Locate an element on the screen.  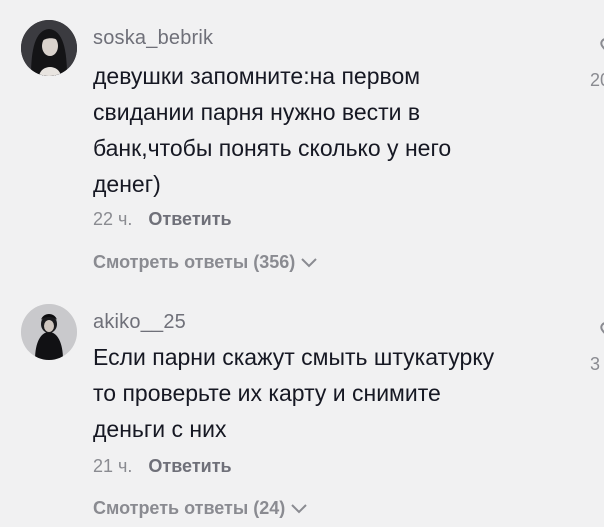
avatar-dark-figure-icon is located at coordinates (49, 332).